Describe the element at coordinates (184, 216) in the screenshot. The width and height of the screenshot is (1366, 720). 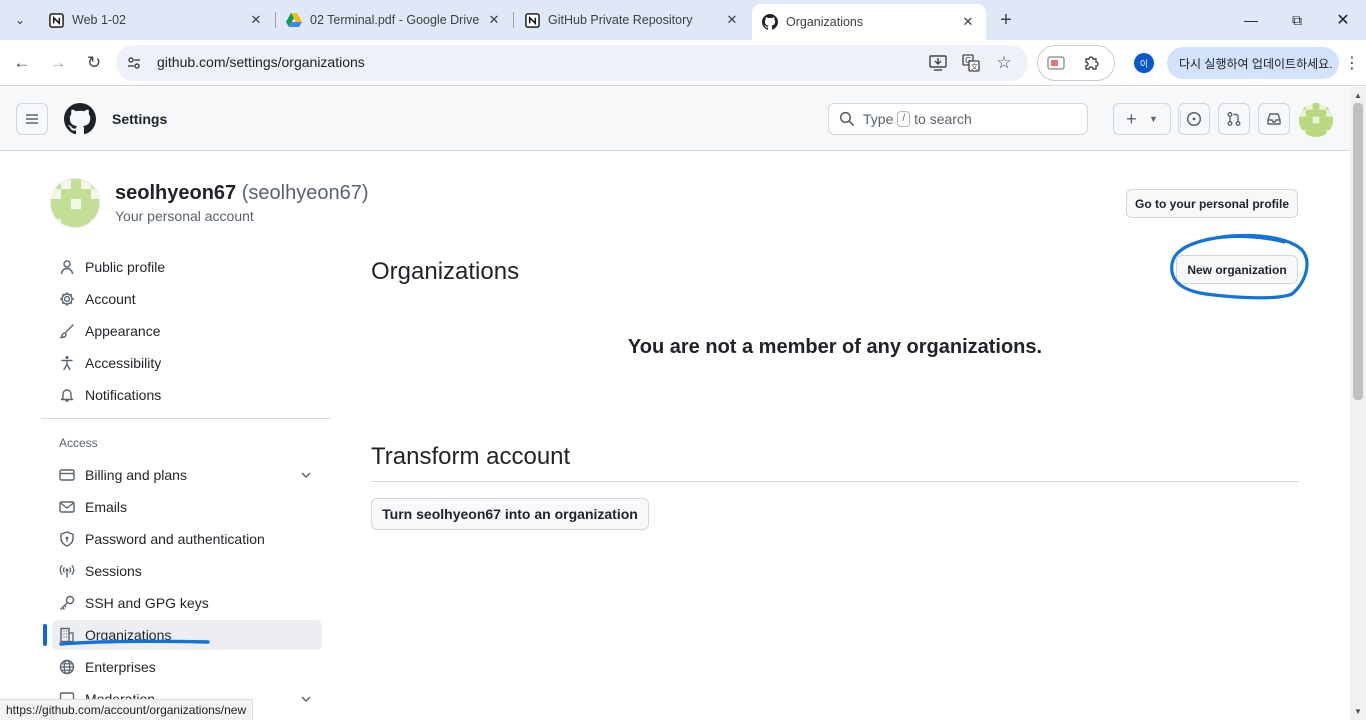
I see `account-subtitle: Your personal account` at that location.